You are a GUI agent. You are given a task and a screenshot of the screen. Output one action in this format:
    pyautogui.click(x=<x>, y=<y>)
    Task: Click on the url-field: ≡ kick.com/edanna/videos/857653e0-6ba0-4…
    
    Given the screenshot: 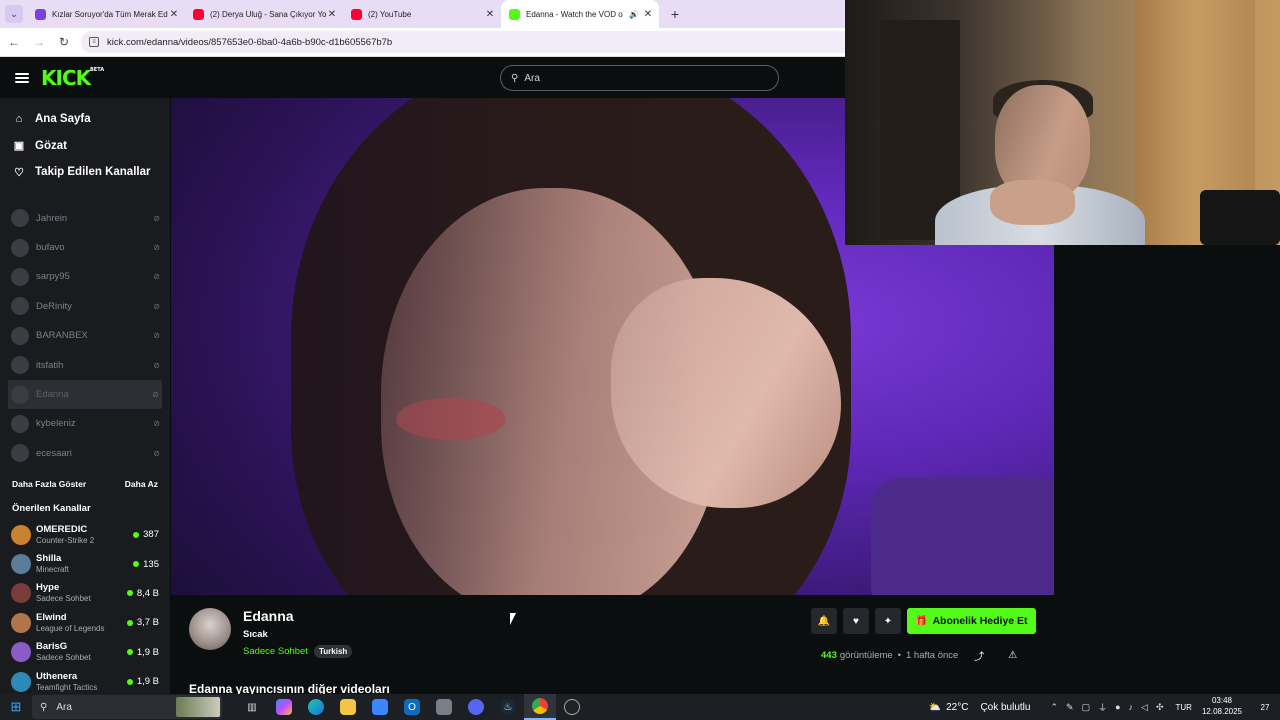 What is the action you would take?
    pyautogui.click(x=491, y=42)
    